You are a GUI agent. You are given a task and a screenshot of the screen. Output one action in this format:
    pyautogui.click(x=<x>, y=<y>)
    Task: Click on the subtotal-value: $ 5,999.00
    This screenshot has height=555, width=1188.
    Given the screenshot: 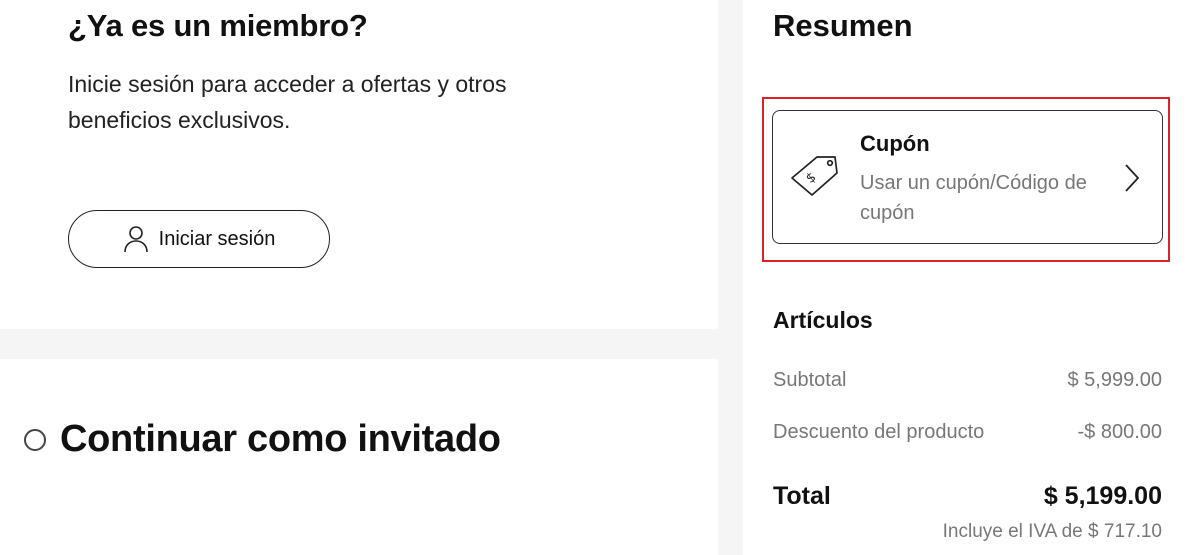 What is the action you would take?
    pyautogui.click(x=1114, y=380)
    